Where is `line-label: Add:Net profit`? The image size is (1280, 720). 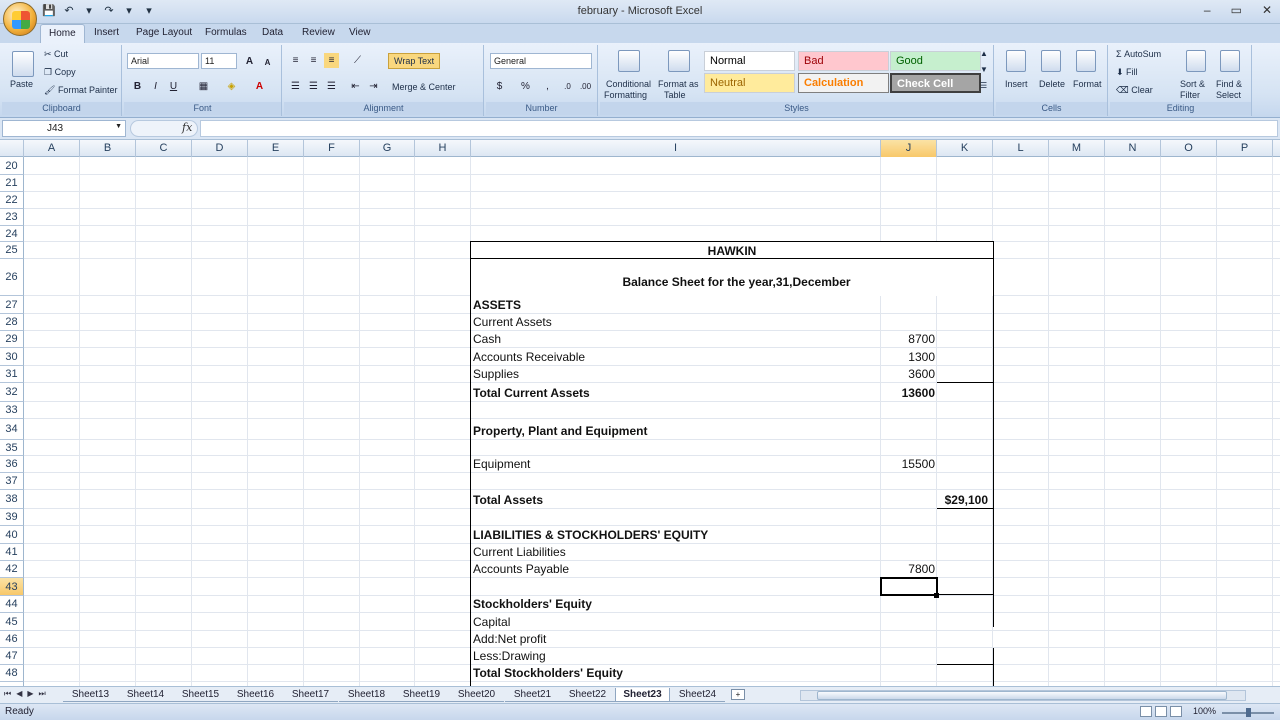 line-label: Add:Net profit is located at coordinates (509, 639).